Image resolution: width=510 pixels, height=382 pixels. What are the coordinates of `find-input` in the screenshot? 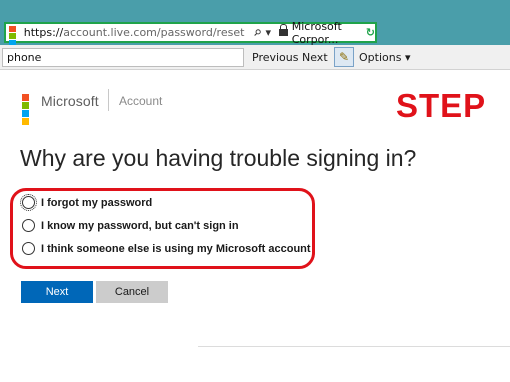 It's located at (123, 57).